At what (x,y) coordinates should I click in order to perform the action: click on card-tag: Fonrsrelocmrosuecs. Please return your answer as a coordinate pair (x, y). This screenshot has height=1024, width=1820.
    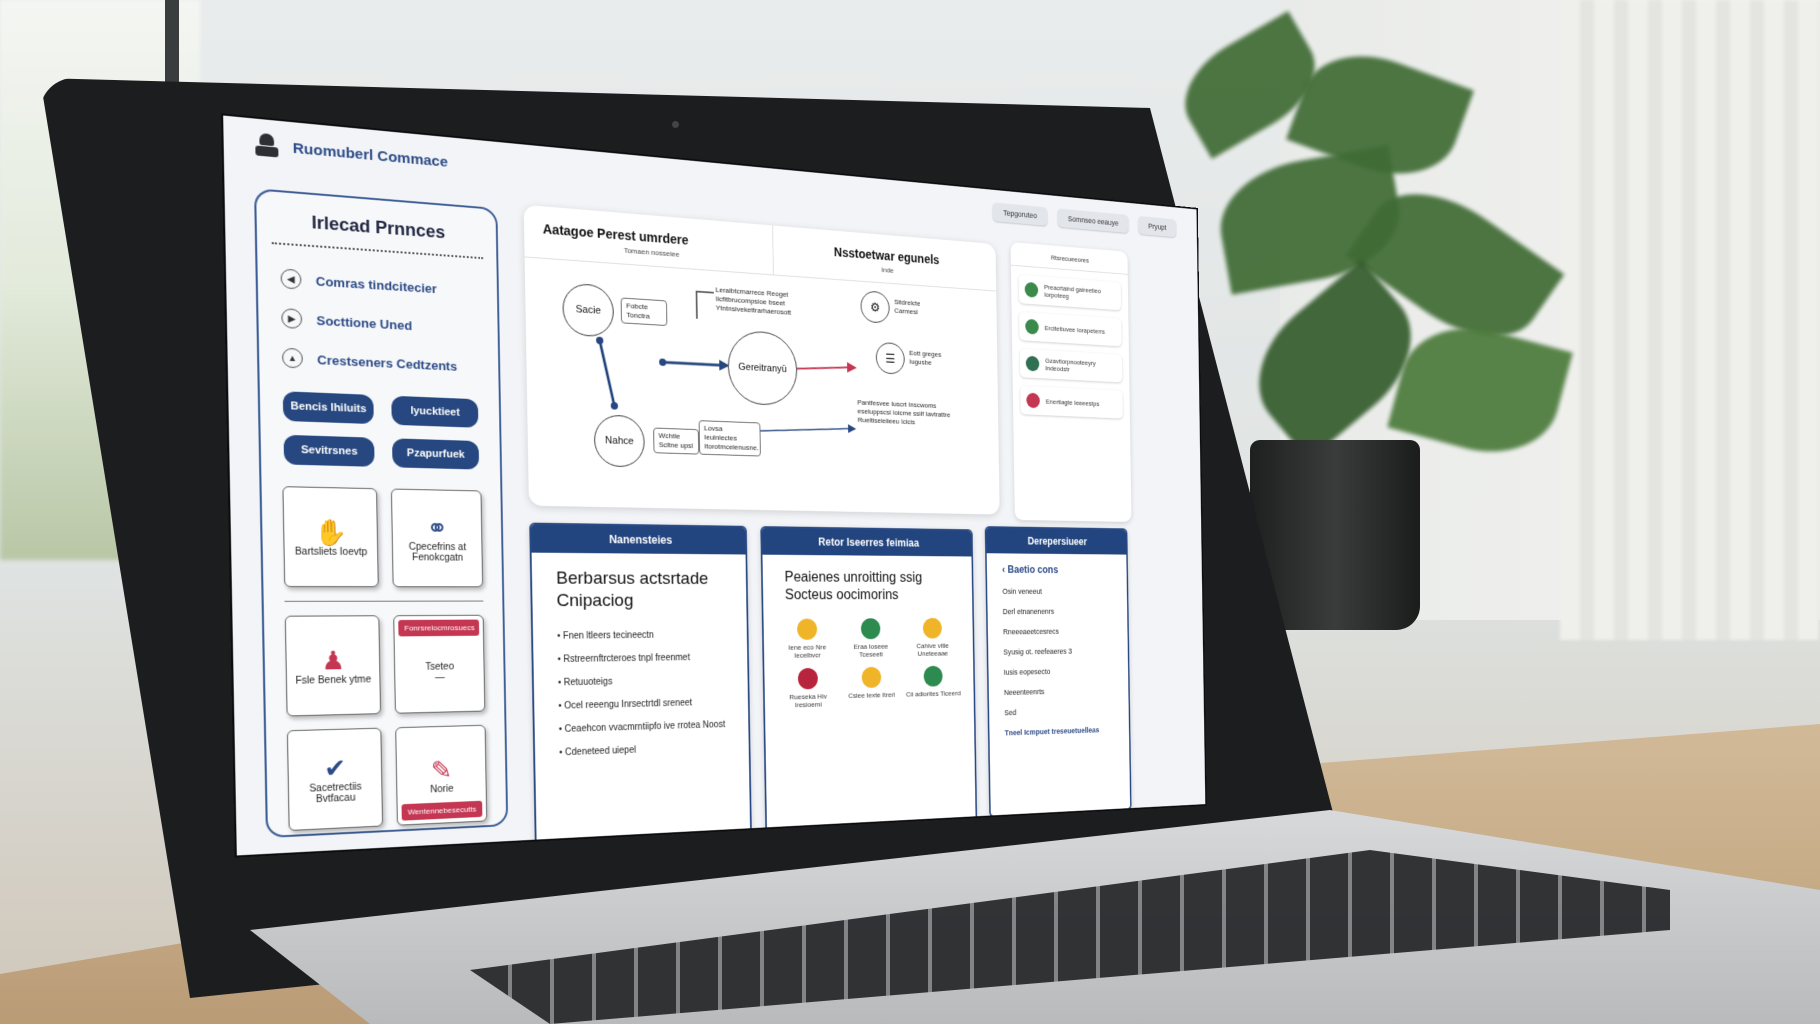
    Looking at the image, I should click on (439, 628).